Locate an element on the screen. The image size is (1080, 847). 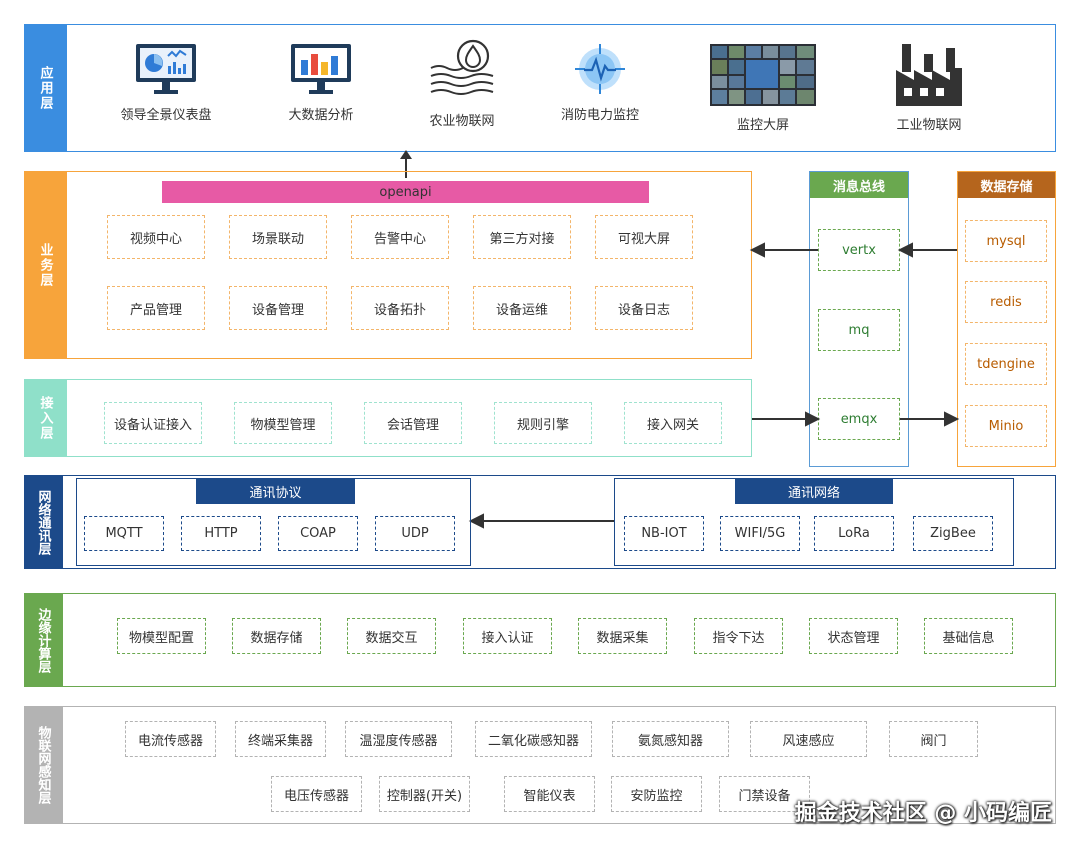
iot-item-co2-sensor: 二氧化碳感知器 is located at coordinates (533, 739).